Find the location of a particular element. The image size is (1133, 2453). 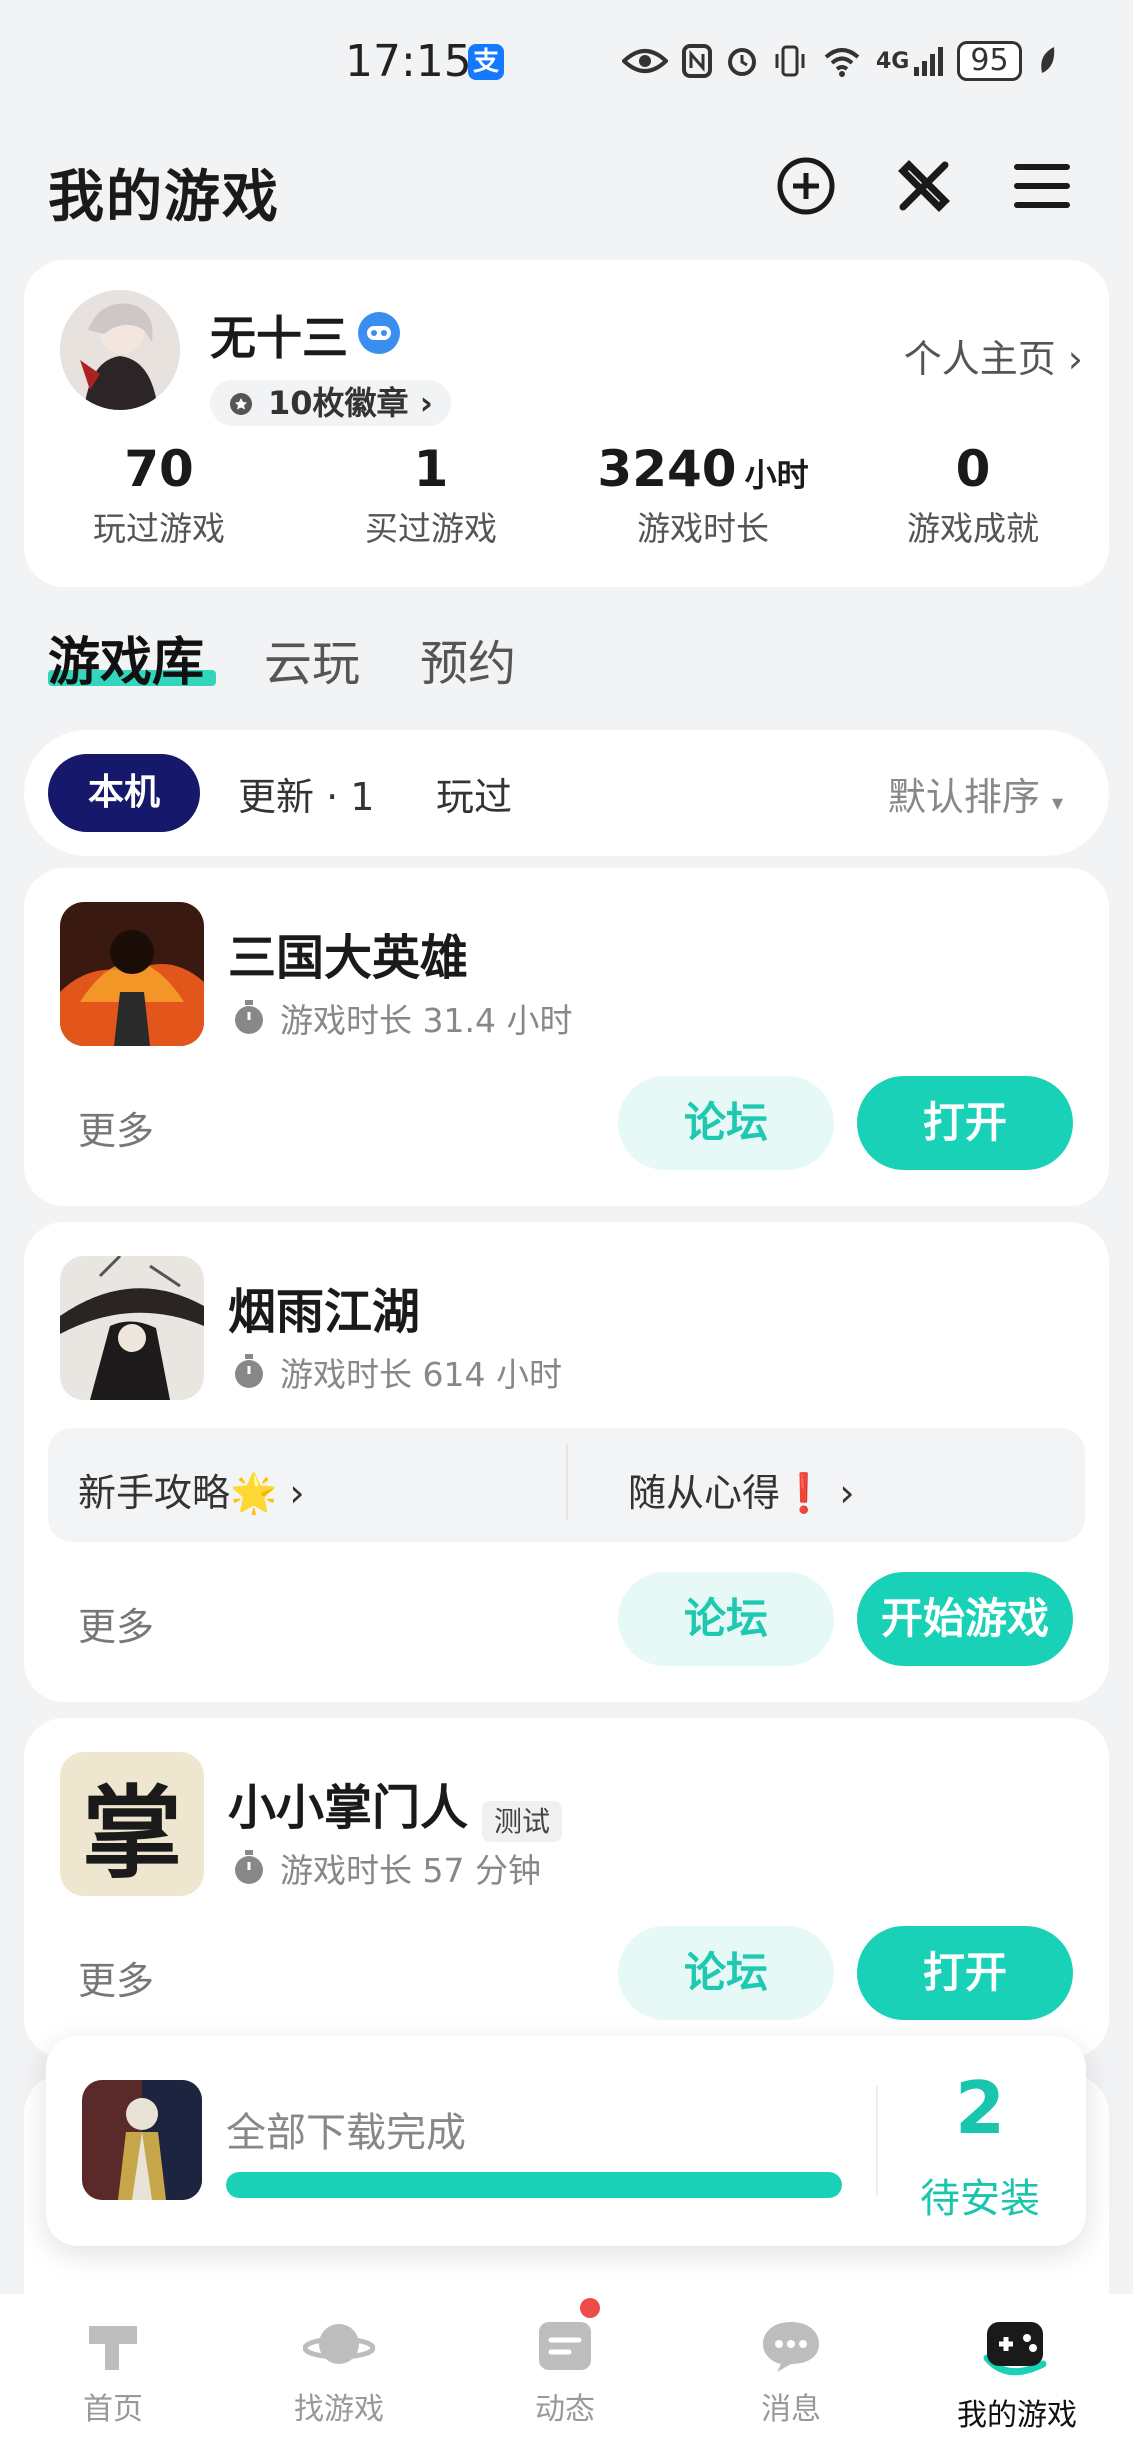

badges-label: 10枚徽章 is located at coordinates (338, 403).